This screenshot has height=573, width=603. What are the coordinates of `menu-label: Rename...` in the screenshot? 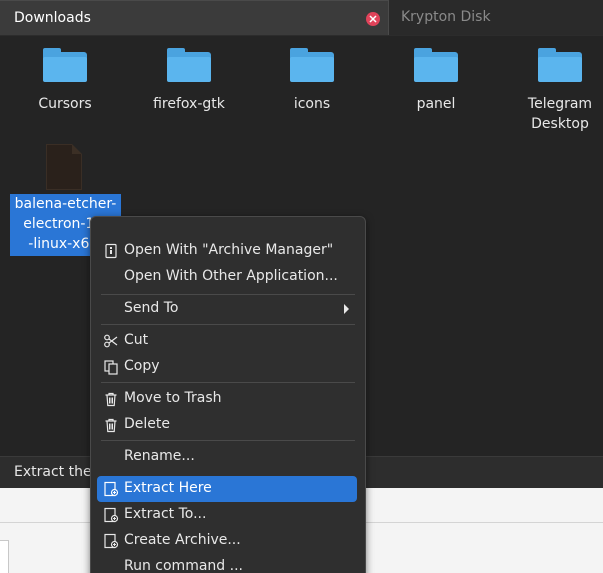 It's located at (159, 456).